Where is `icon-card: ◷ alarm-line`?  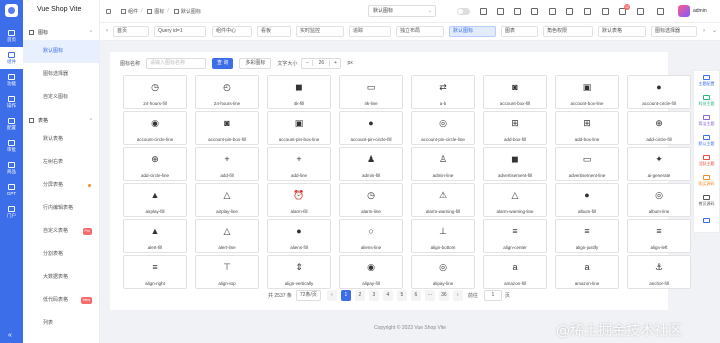 icon-card: ◷ alarm-line is located at coordinates (371, 200).